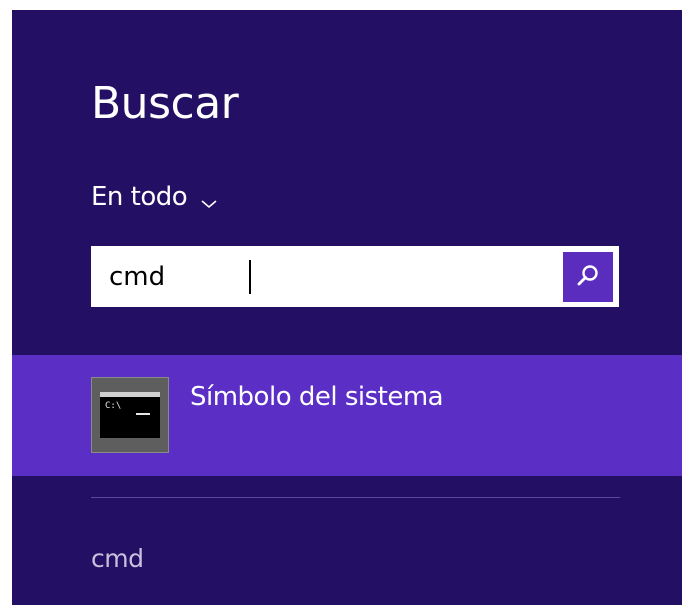  I want to click on text-caret, so click(250, 277).